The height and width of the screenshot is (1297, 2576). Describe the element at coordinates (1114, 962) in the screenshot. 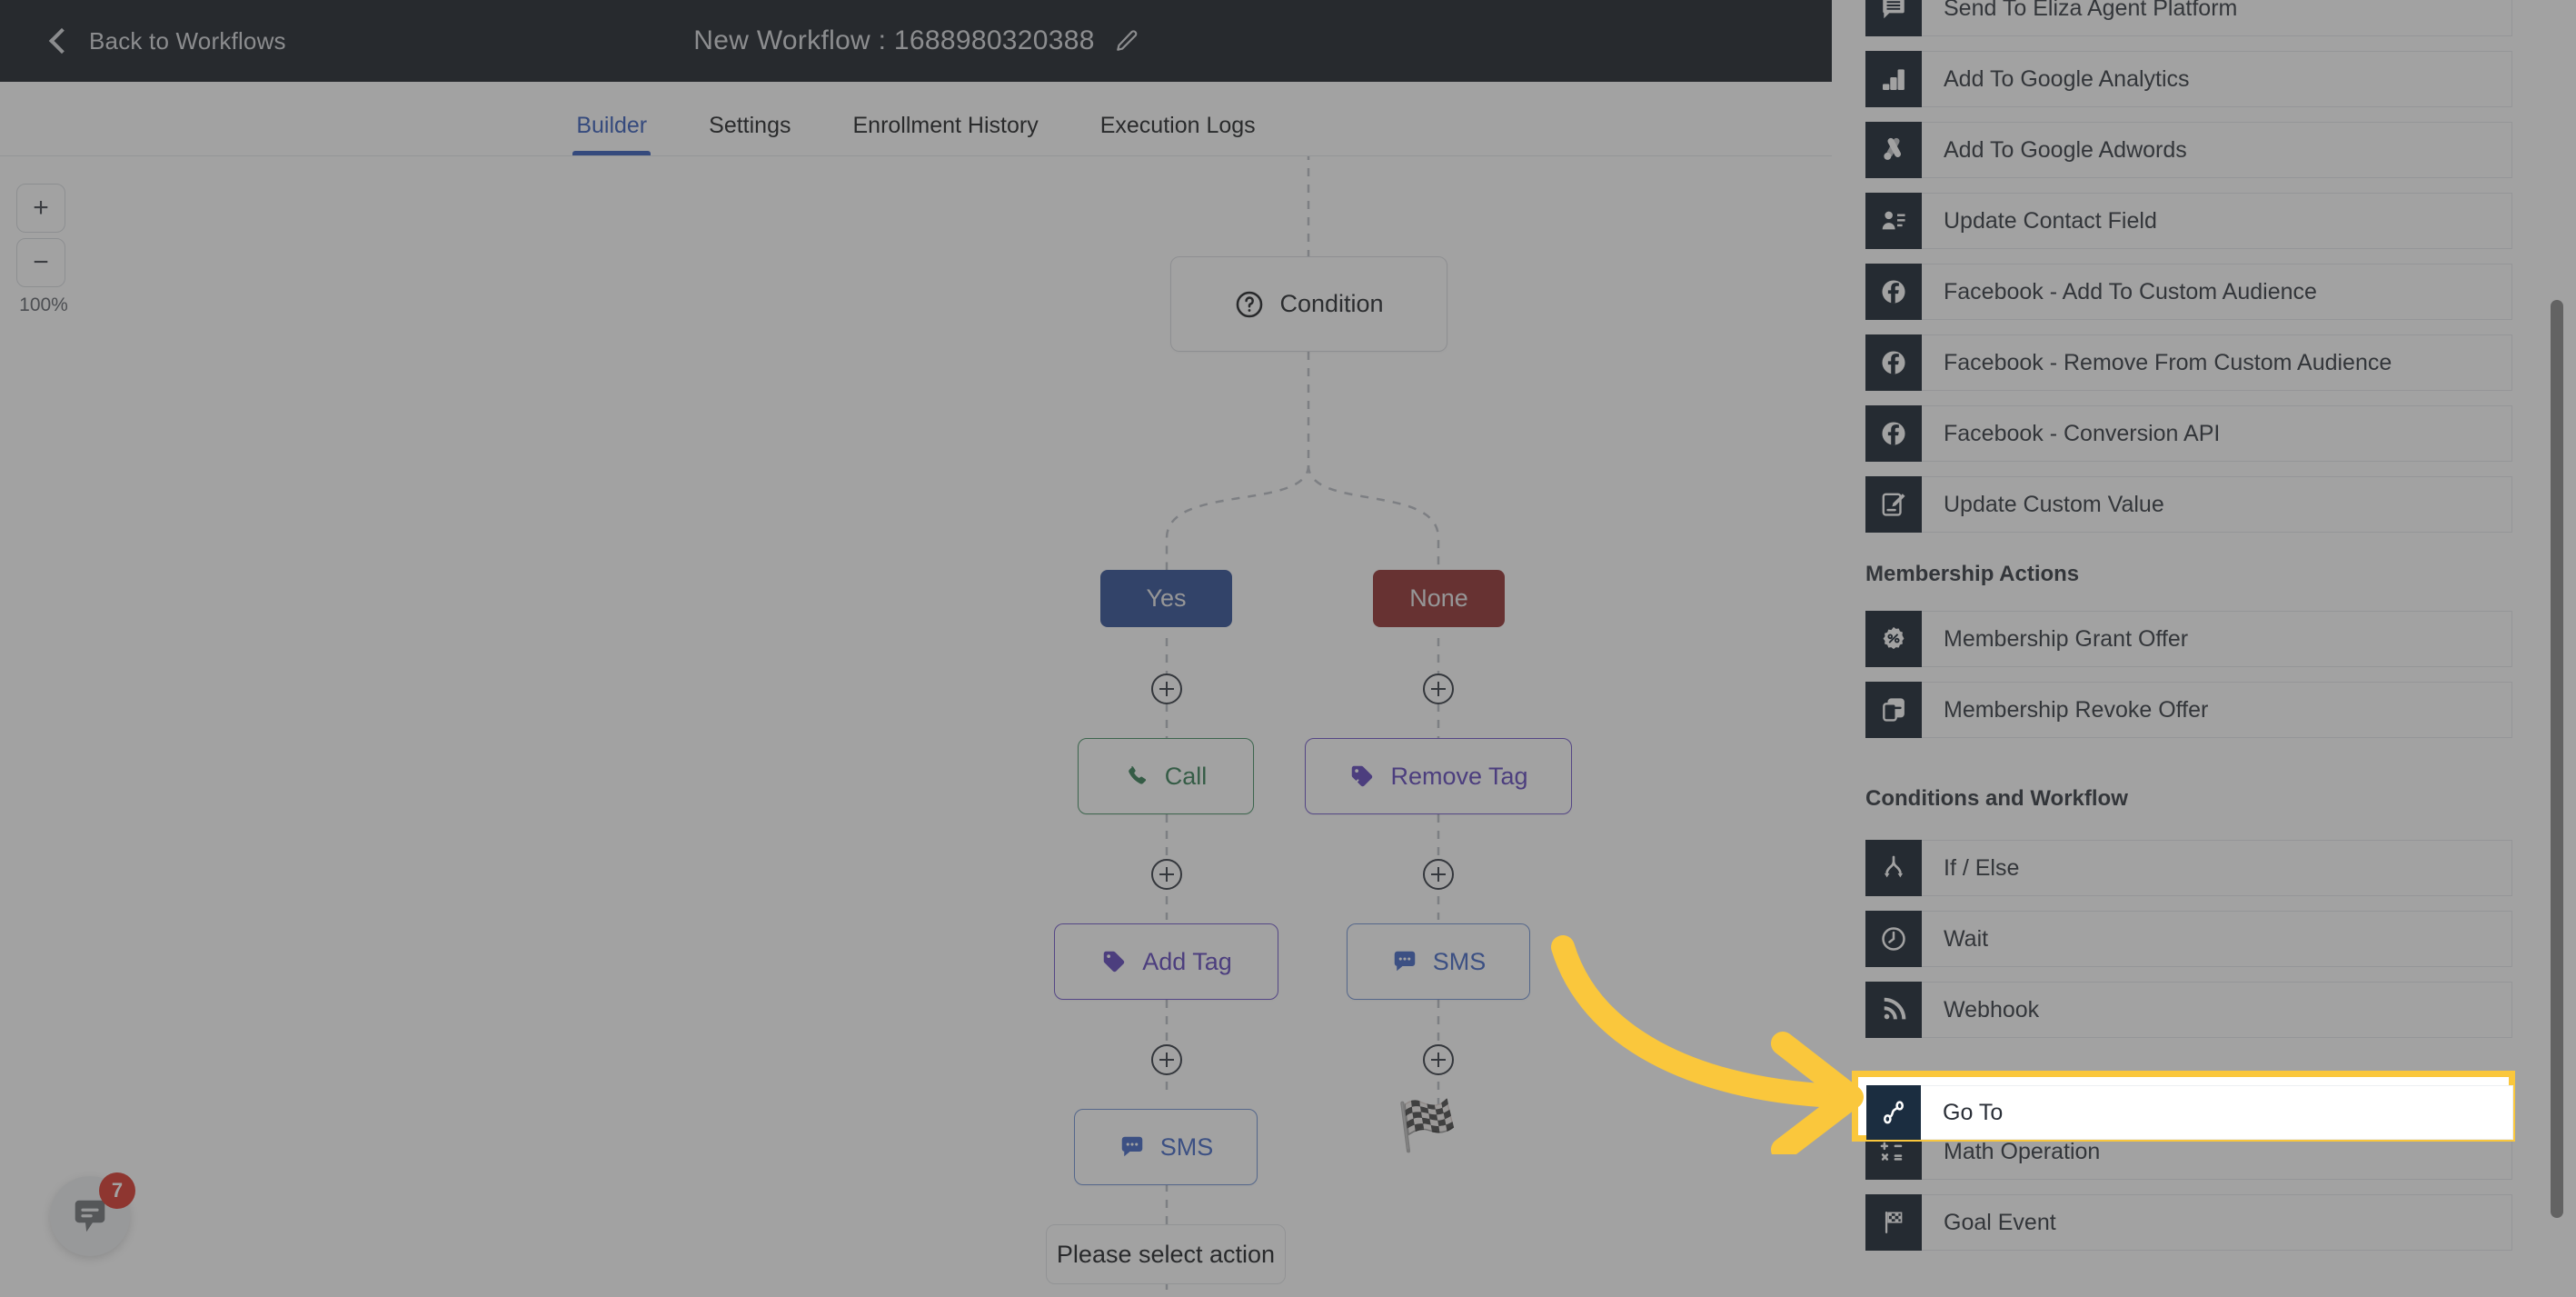

I see `tag-icon` at that location.